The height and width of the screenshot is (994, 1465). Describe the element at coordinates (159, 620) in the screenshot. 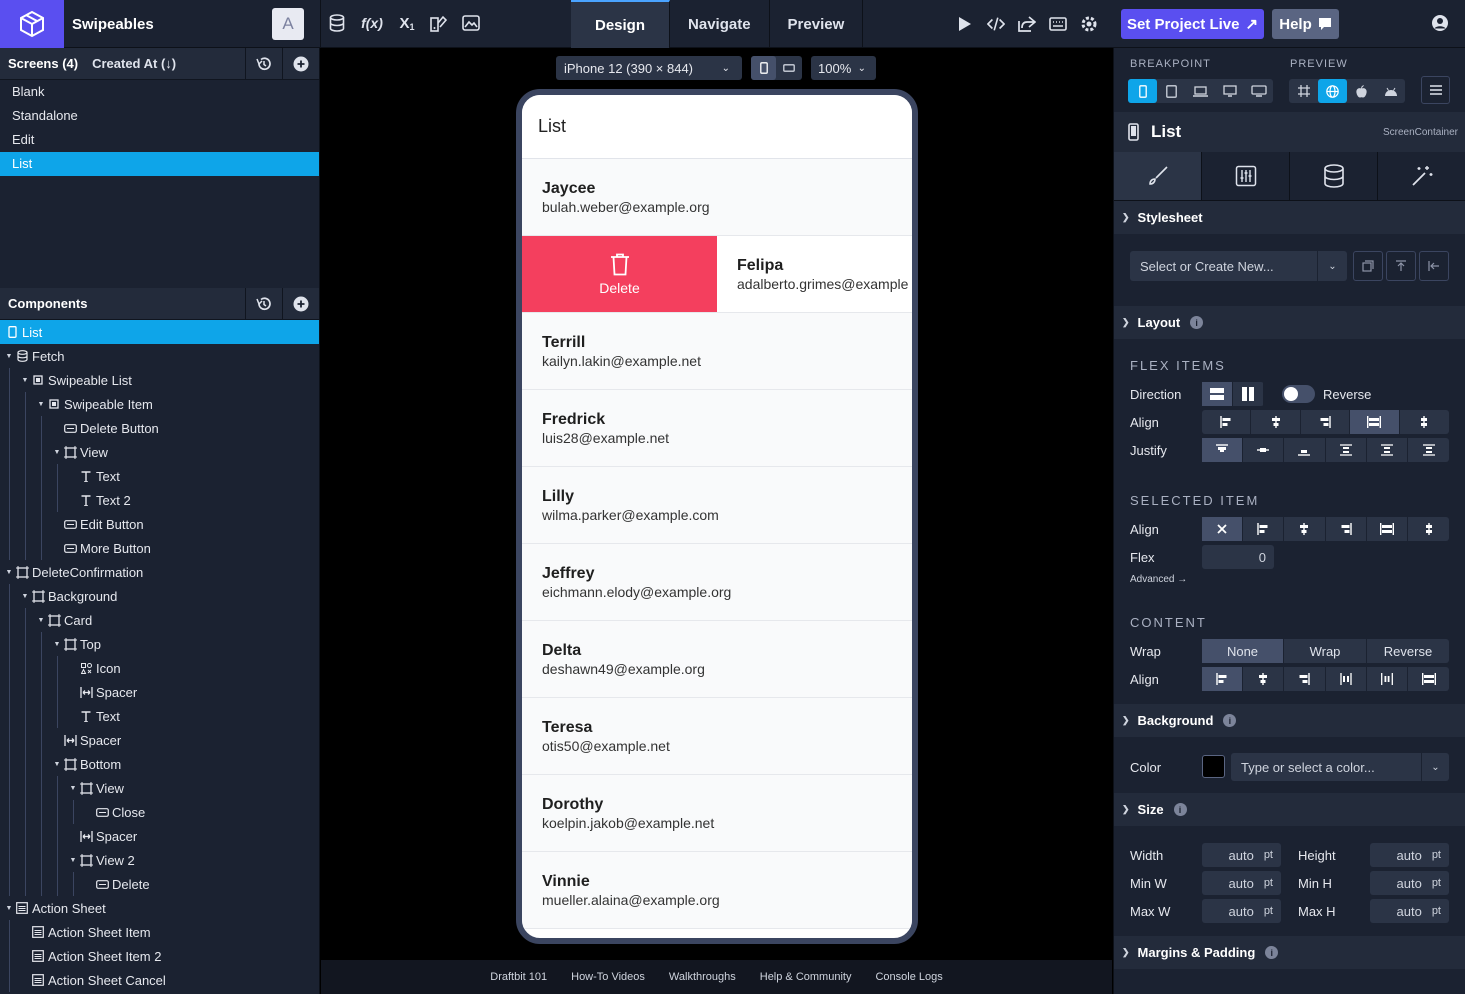

I see `tree-item-card: ▼ Card` at that location.